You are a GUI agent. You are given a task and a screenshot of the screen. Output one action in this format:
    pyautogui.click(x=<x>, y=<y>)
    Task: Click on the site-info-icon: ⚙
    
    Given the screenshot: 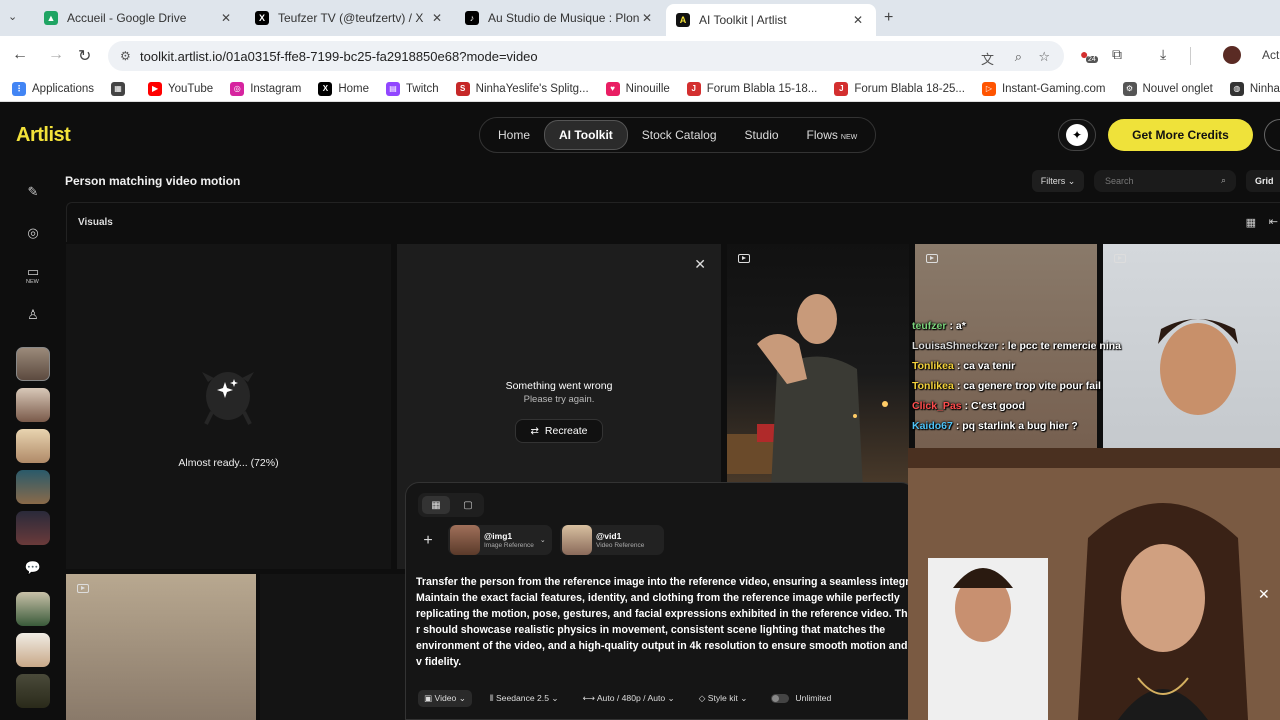 What is the action you would take?
    pyautogui.click(x=125, y=56)
    